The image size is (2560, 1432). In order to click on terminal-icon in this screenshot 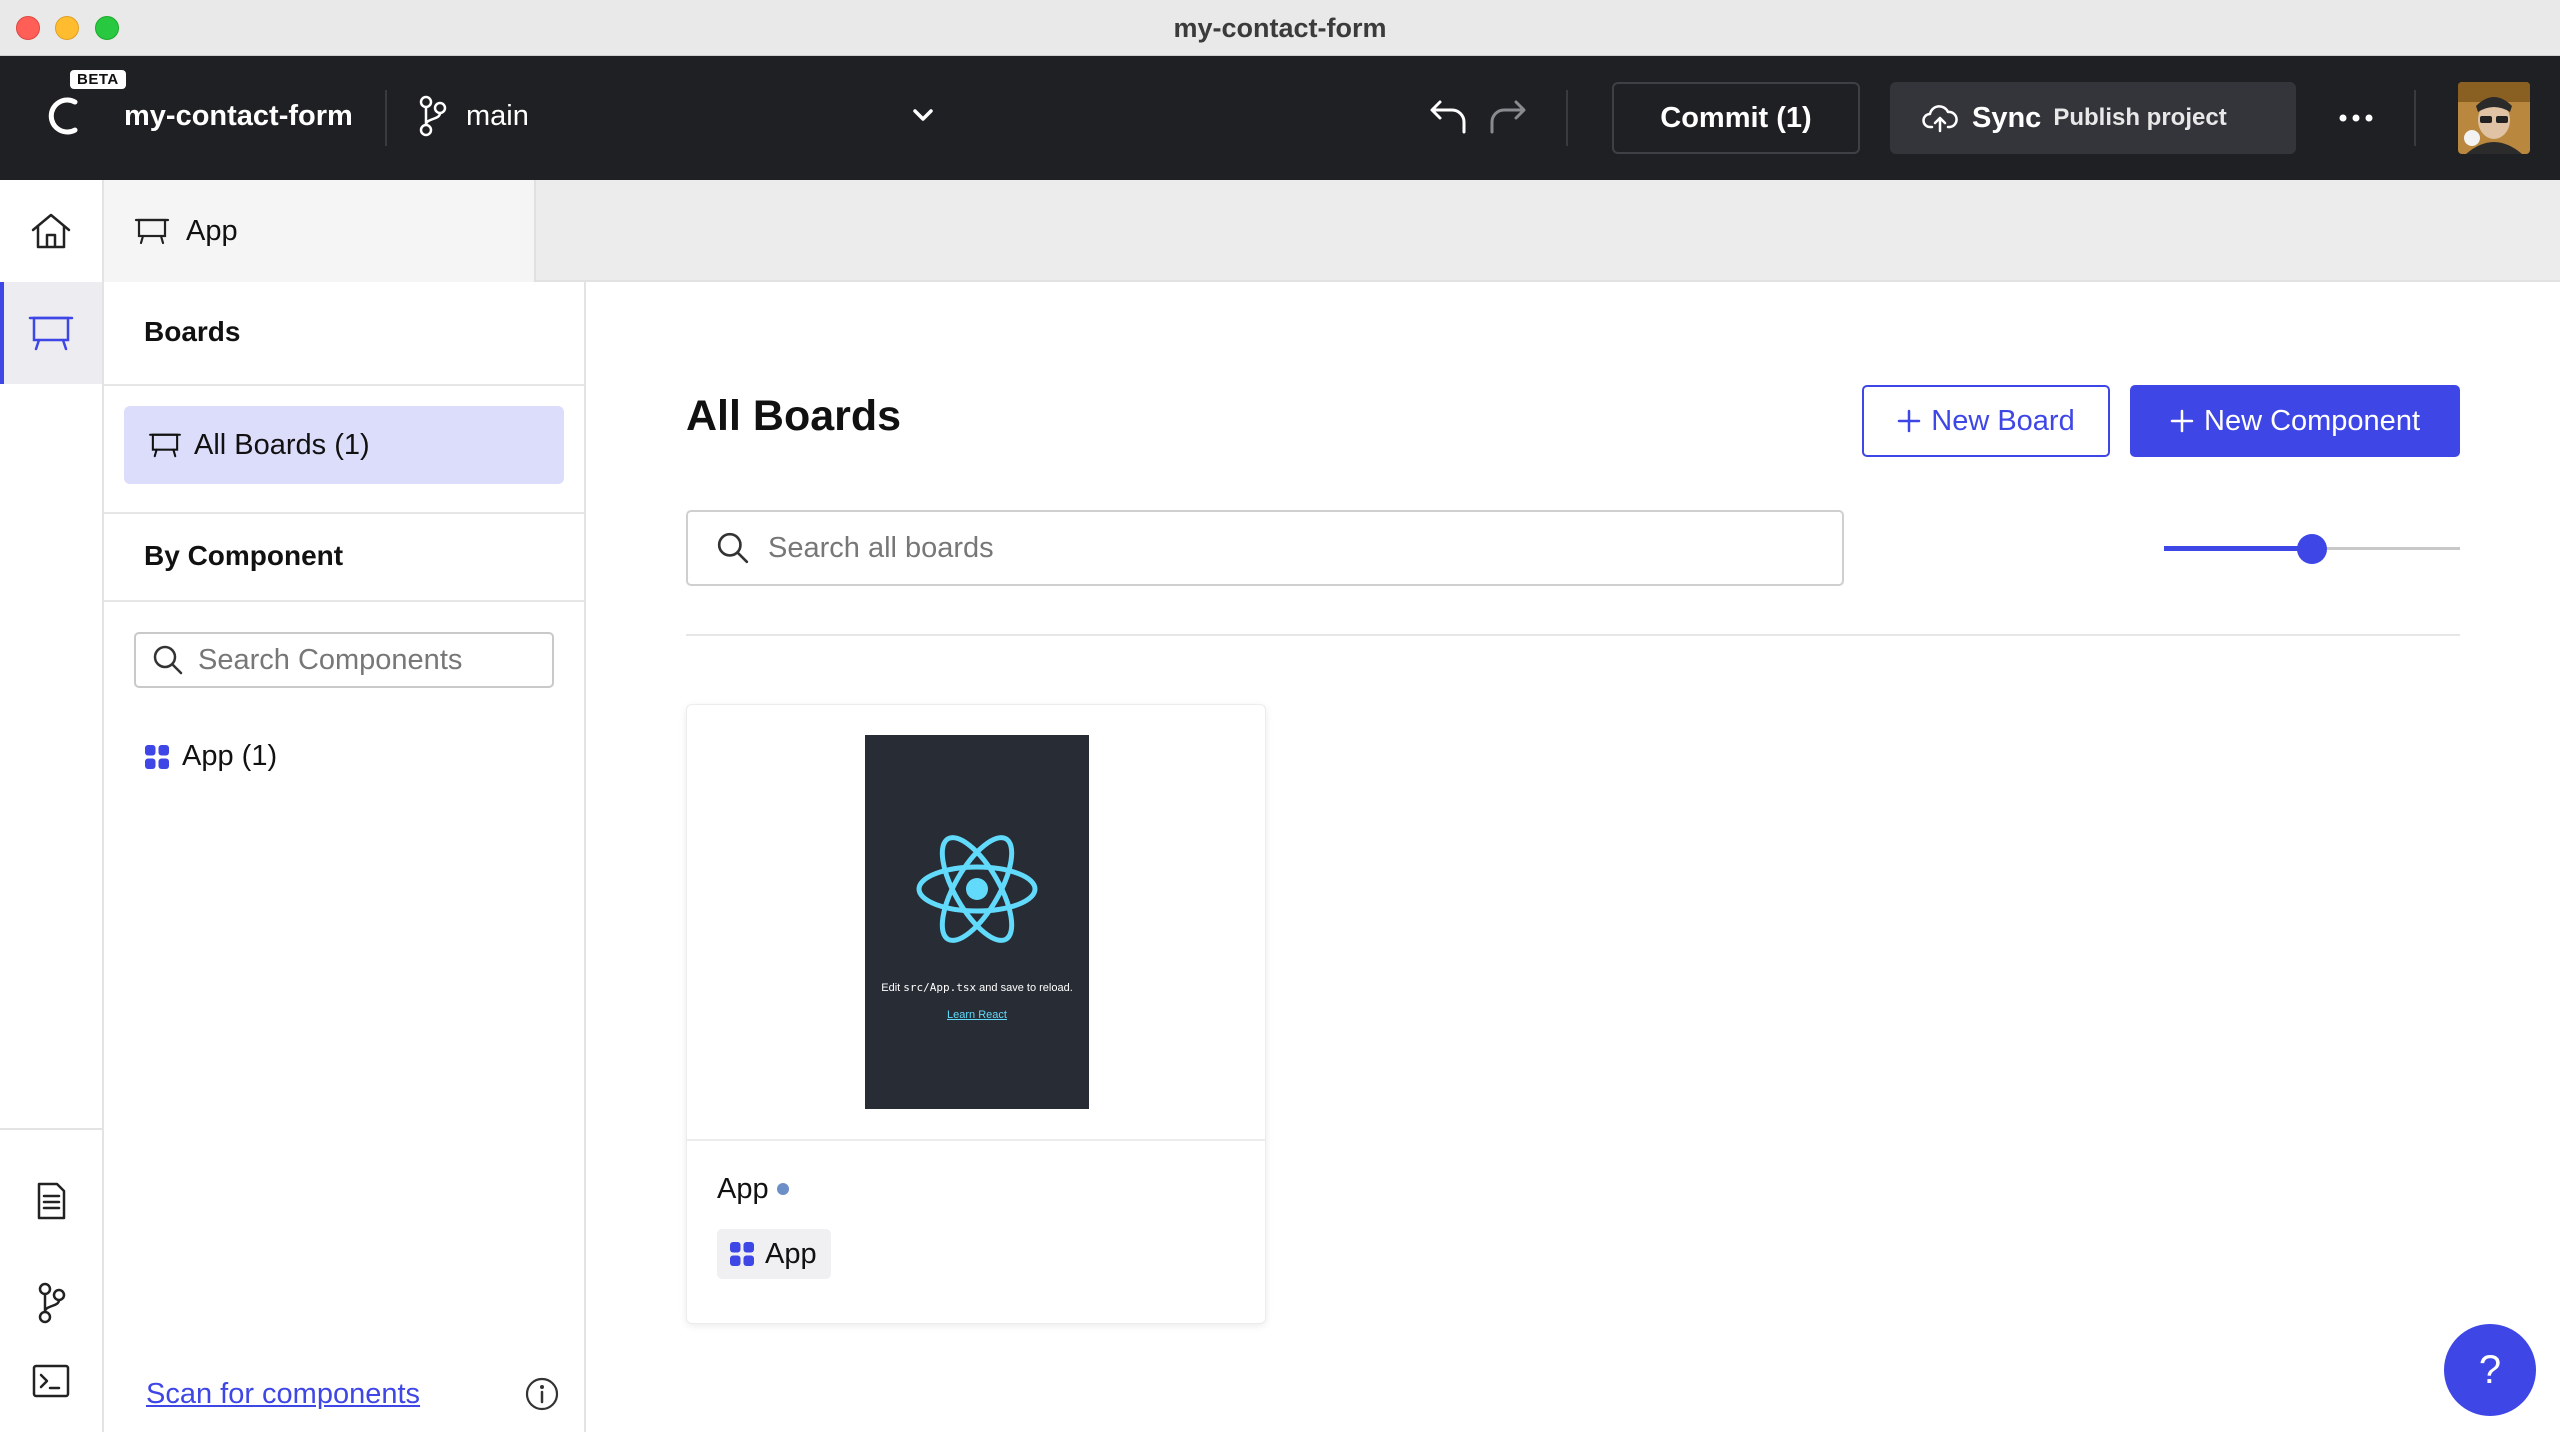, I will do `click(51, 1381)`.